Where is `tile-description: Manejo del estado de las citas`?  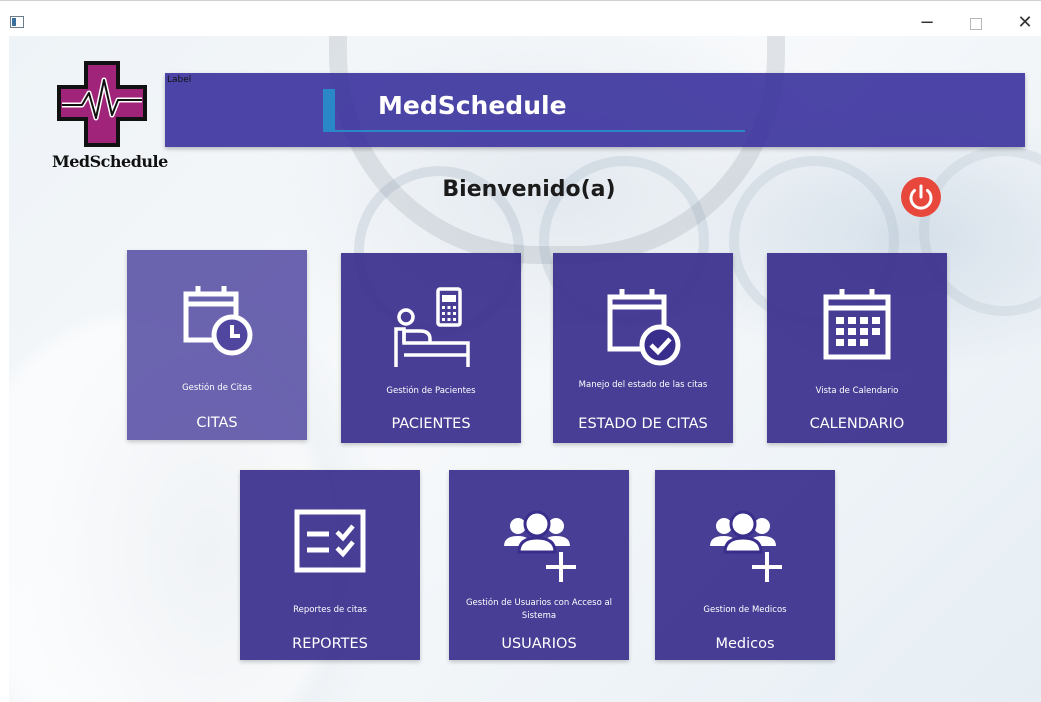
tile-description: Manejo del estado de las citas is located at coordinates (643, 385).